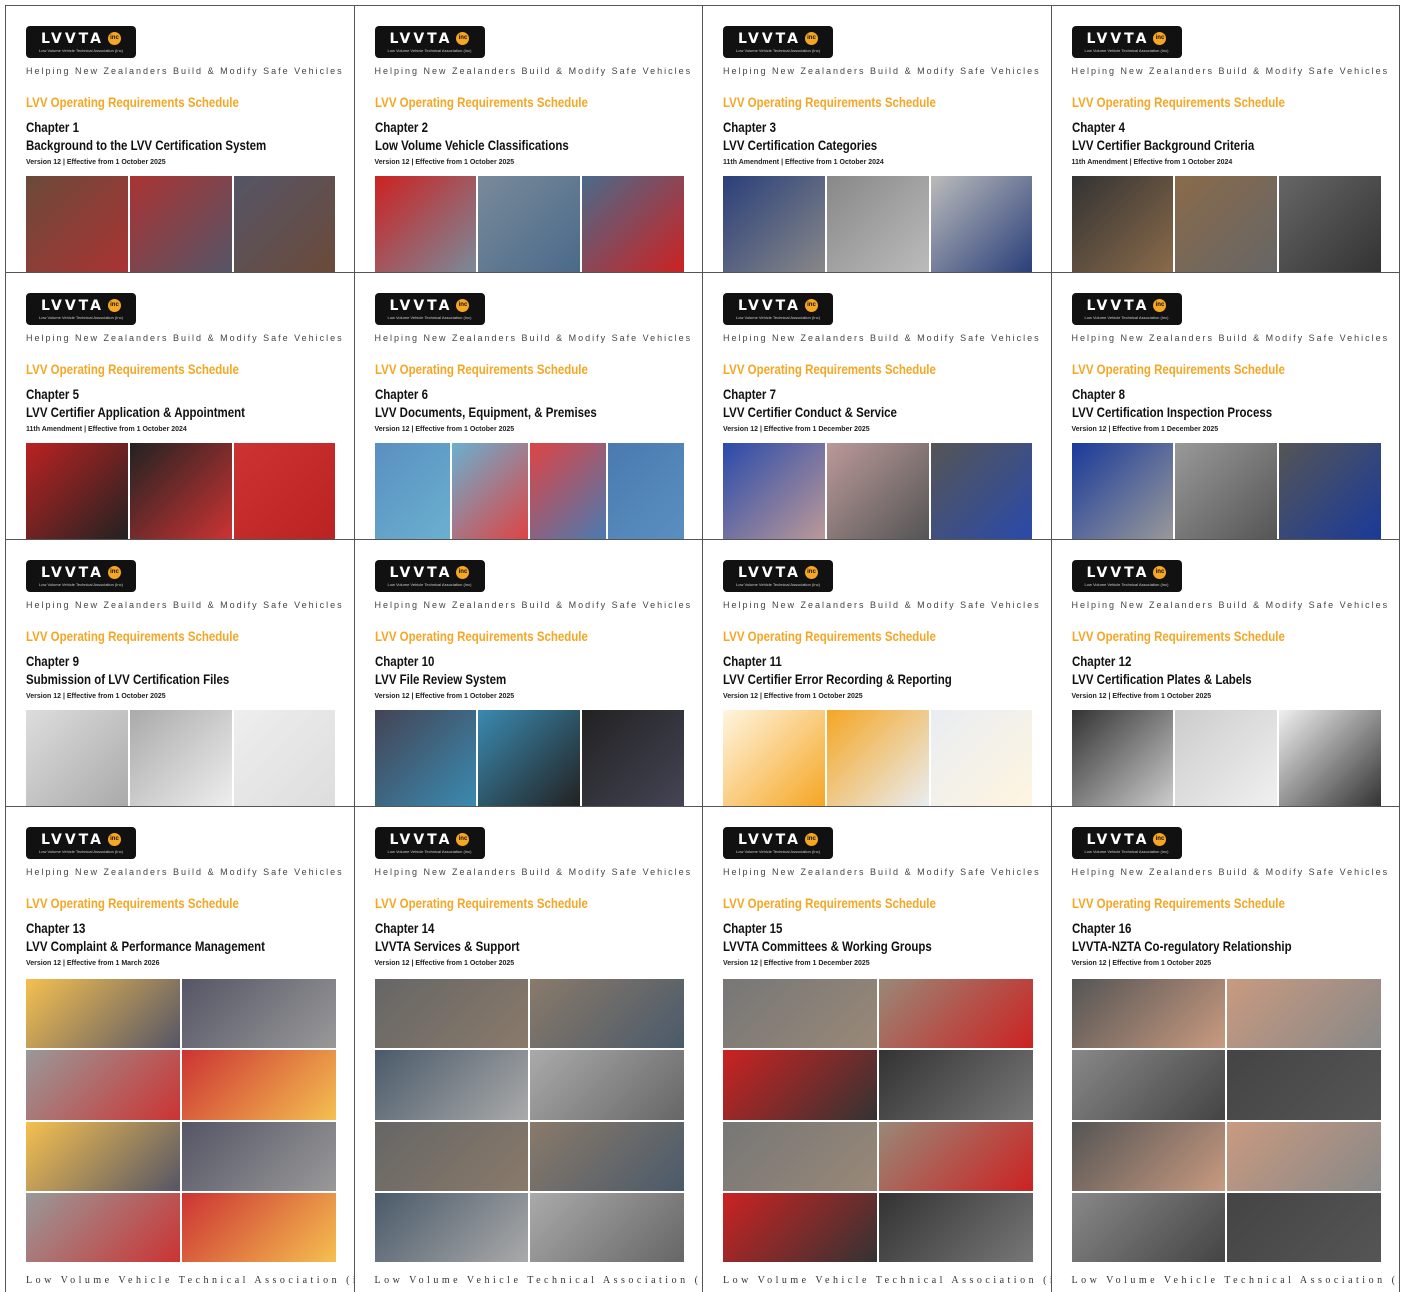 The width and height of the screenshot is (1405, 1292). Describe the element at coordinates (1181, 946) in the screenshot. I see `chapter-title: LVVTA-NZTA Co-regulatory Relationship` at that location.